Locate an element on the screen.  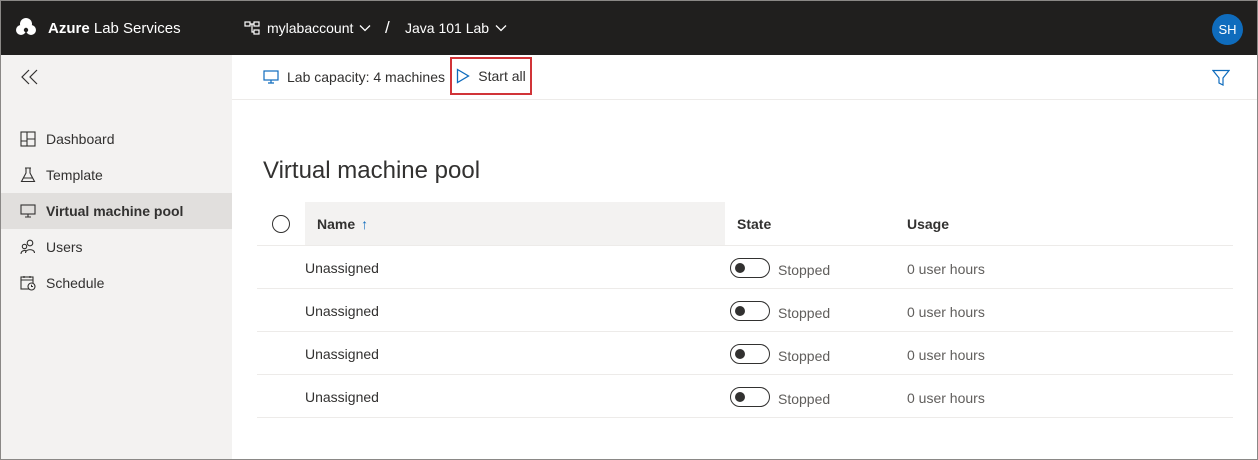
start-all-label: Start all is located at coordinates (502, 76).